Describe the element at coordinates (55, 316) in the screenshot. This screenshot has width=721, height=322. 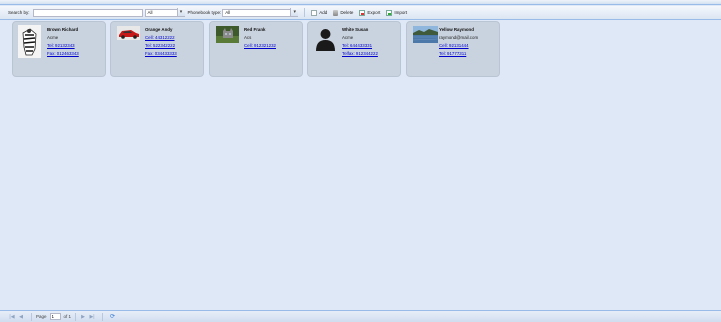
I see `page-number-input` at that location.